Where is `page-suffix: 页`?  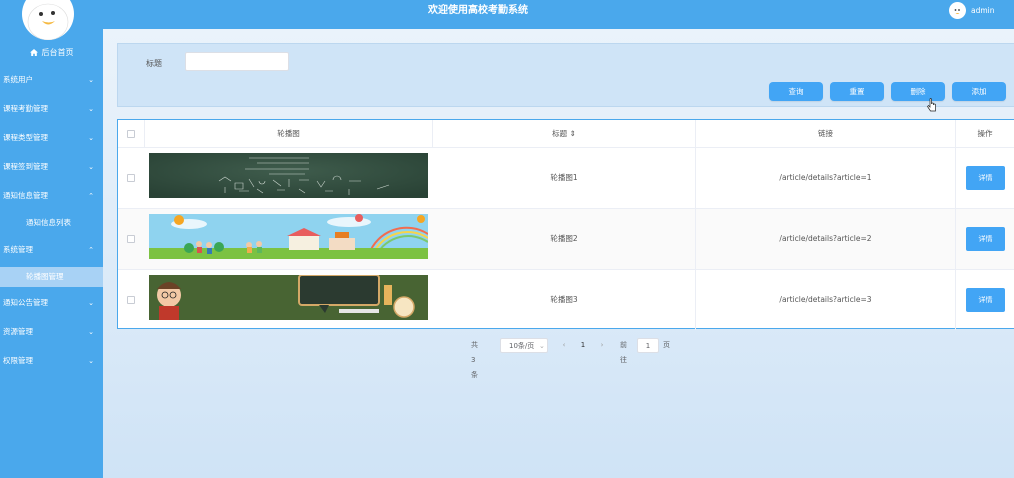
page-suffix: 页 is located at coordinates (666, 345).